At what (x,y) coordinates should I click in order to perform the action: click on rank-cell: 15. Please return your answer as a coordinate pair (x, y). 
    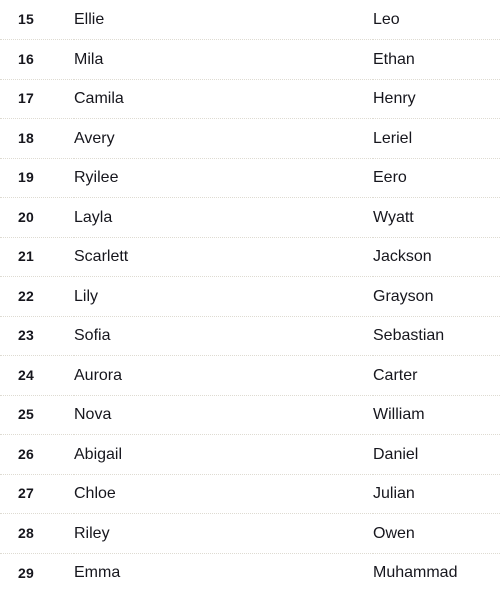
    Looking at the image, I should click on (37, 20).